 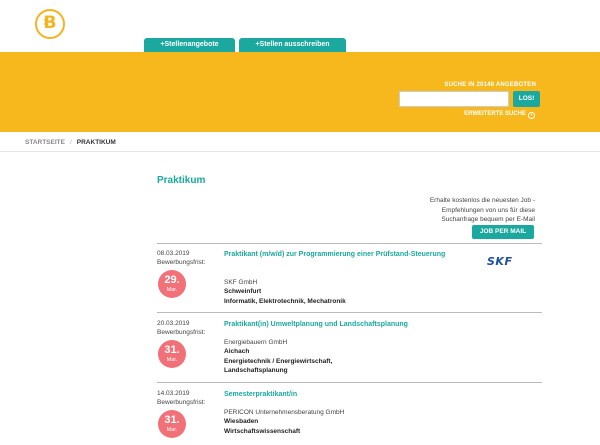 What do you see at coordinates (173, 253) in the screenshot?
I see `job-date: 08.03.2019` at bounding box center [173, 253].